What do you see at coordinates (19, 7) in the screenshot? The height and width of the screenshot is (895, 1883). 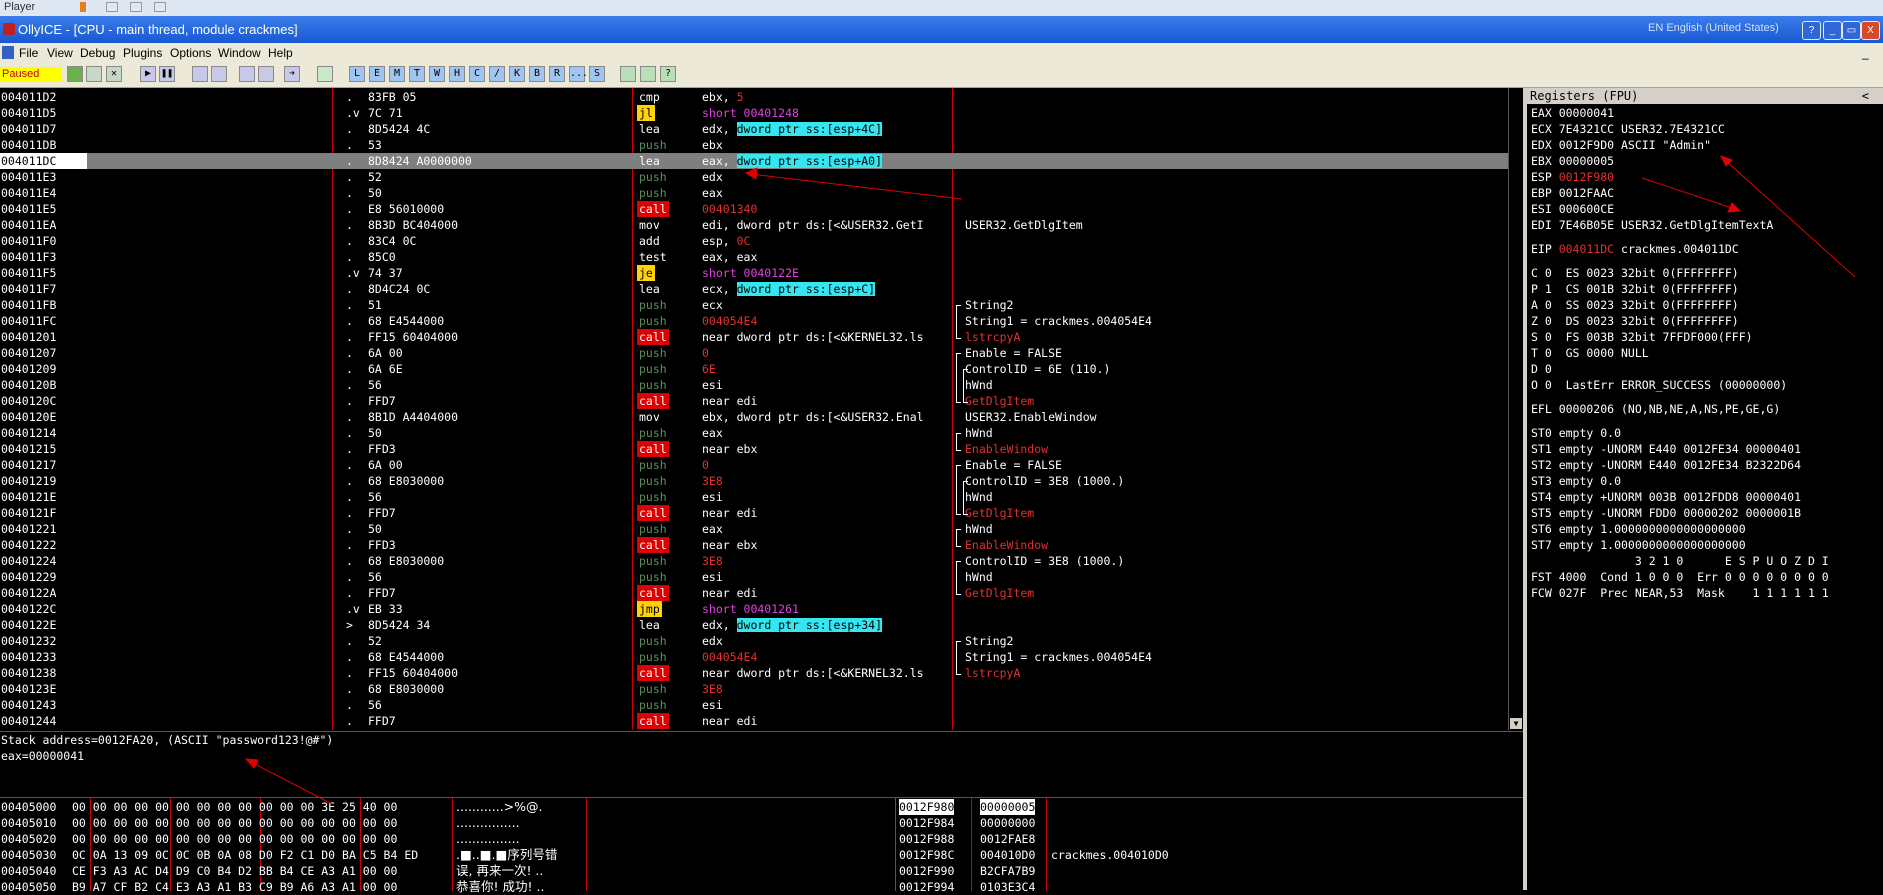 I see `player-label: Player` at bounding box center [19, 7].